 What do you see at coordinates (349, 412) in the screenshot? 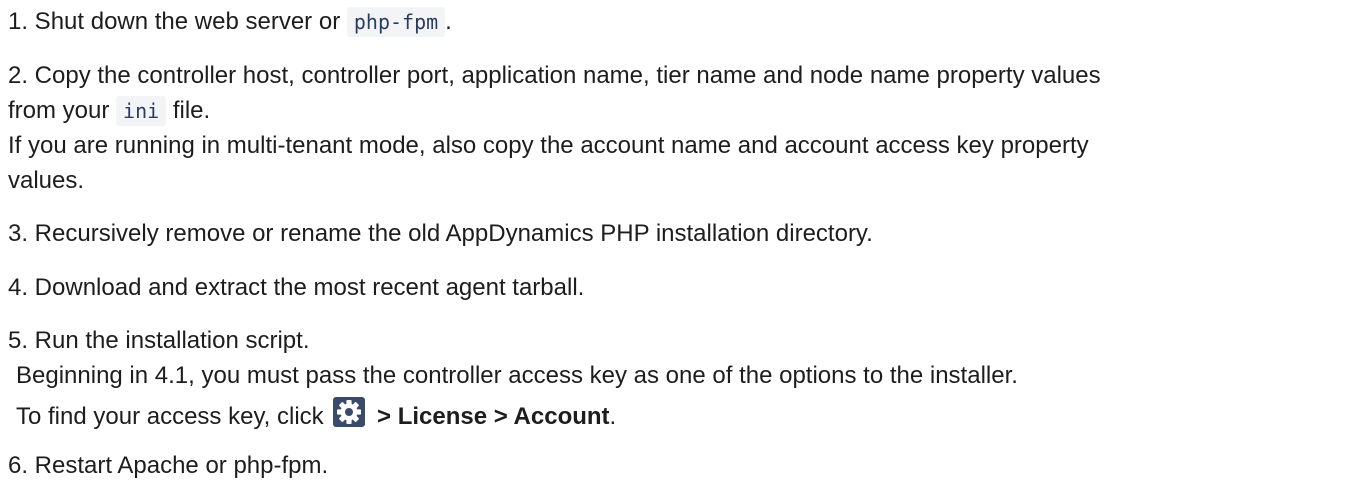
I see `settings-gear-icon` at bounding box center [349, 412].